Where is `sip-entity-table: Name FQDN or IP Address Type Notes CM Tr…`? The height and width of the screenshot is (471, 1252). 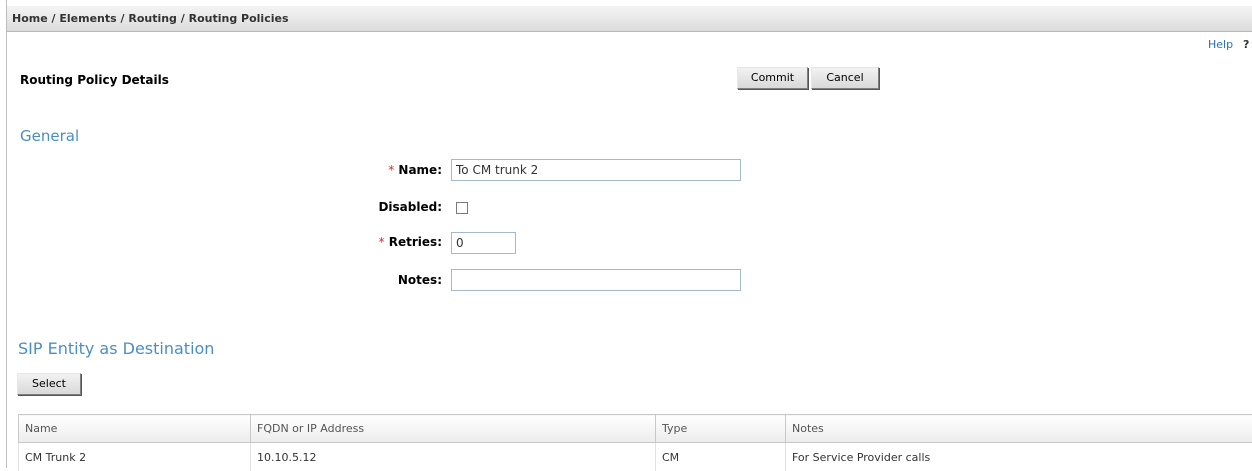 sip-entity-table: Name FQDN or IP Address Type Notes CM Tr… is located at coordinates (635, 442).